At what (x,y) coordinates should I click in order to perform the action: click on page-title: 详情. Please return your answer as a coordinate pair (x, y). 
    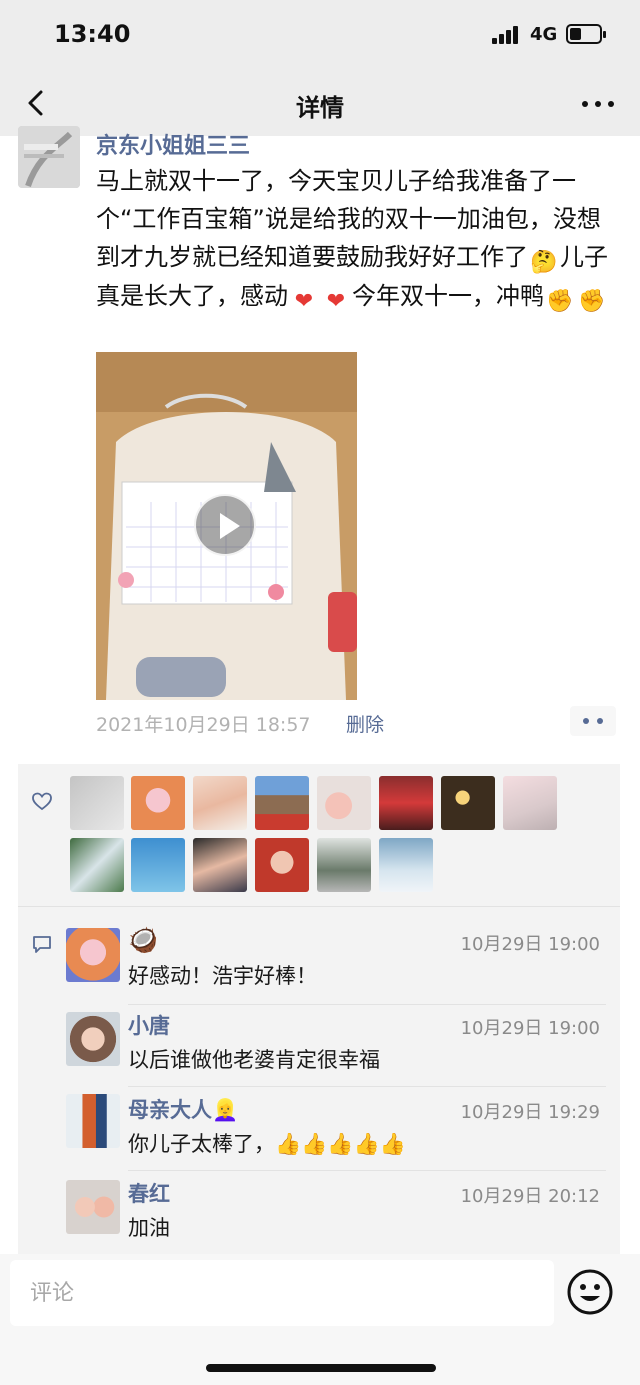
    Looking at the image, I should click on (320, 108).